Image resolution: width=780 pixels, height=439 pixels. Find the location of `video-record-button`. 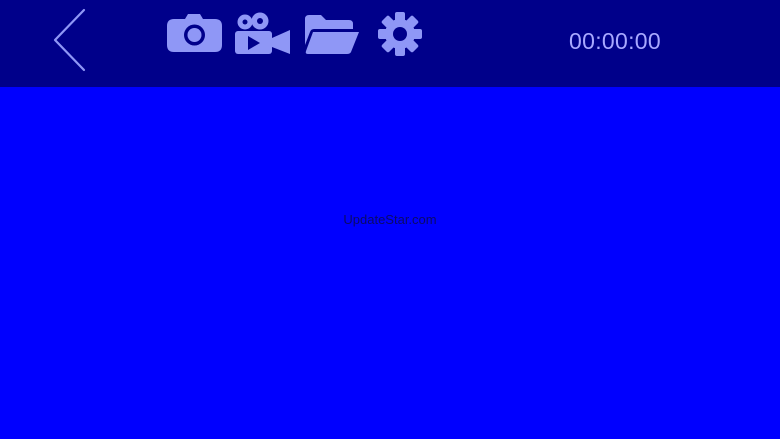

video-record-button is located at coordinates (263, 34).